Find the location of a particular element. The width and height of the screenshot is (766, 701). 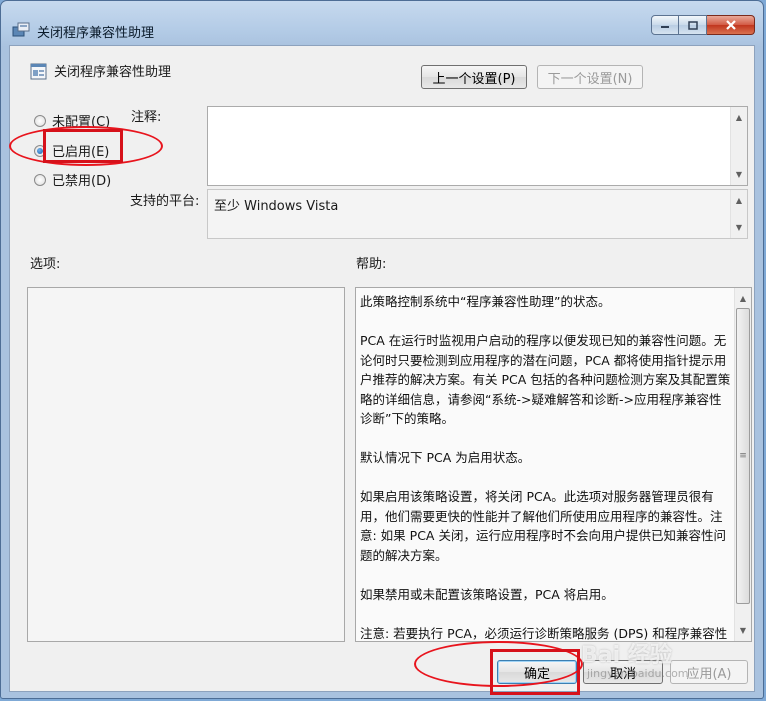

minimize-icon is located at coordinates (665, 27).